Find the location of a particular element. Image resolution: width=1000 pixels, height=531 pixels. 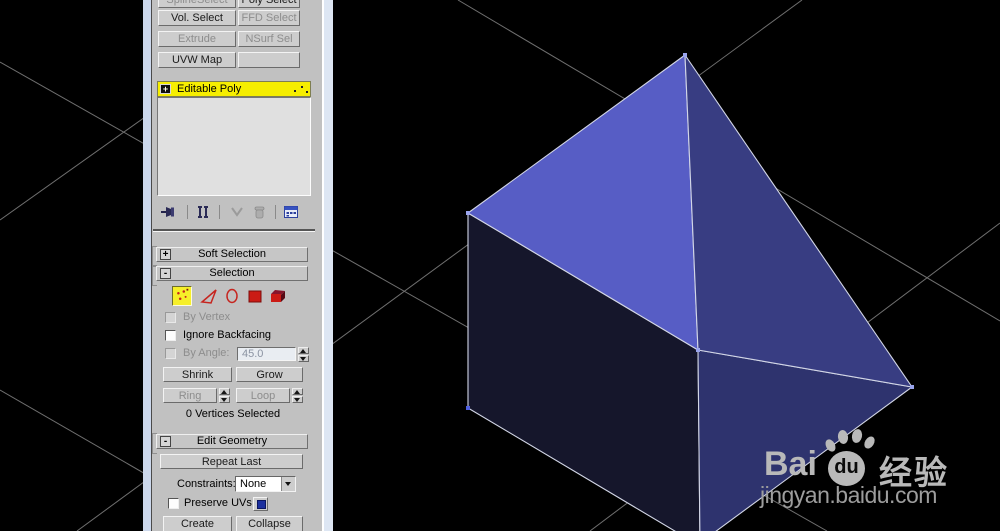

edit-geometry-rollout-header: - Edit Geometry is located at coordinates (232, 441).